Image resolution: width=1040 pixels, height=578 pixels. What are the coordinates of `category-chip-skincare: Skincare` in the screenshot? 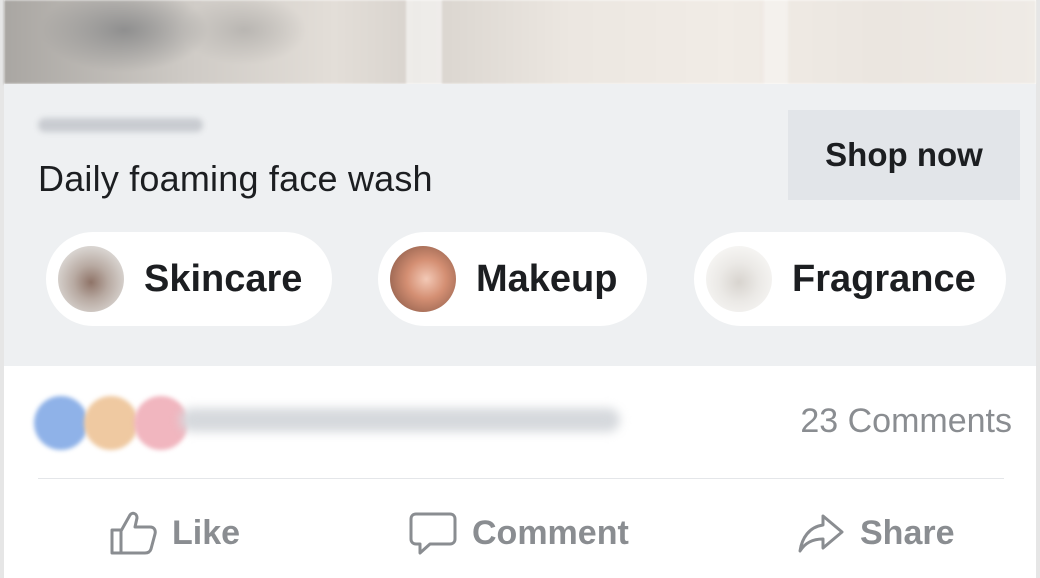 It's located at (189, 279).